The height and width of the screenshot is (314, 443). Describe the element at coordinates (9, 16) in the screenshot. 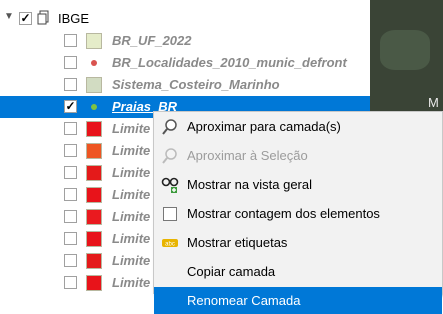

I see `collapse-arrow-icon: ▼` at that location.